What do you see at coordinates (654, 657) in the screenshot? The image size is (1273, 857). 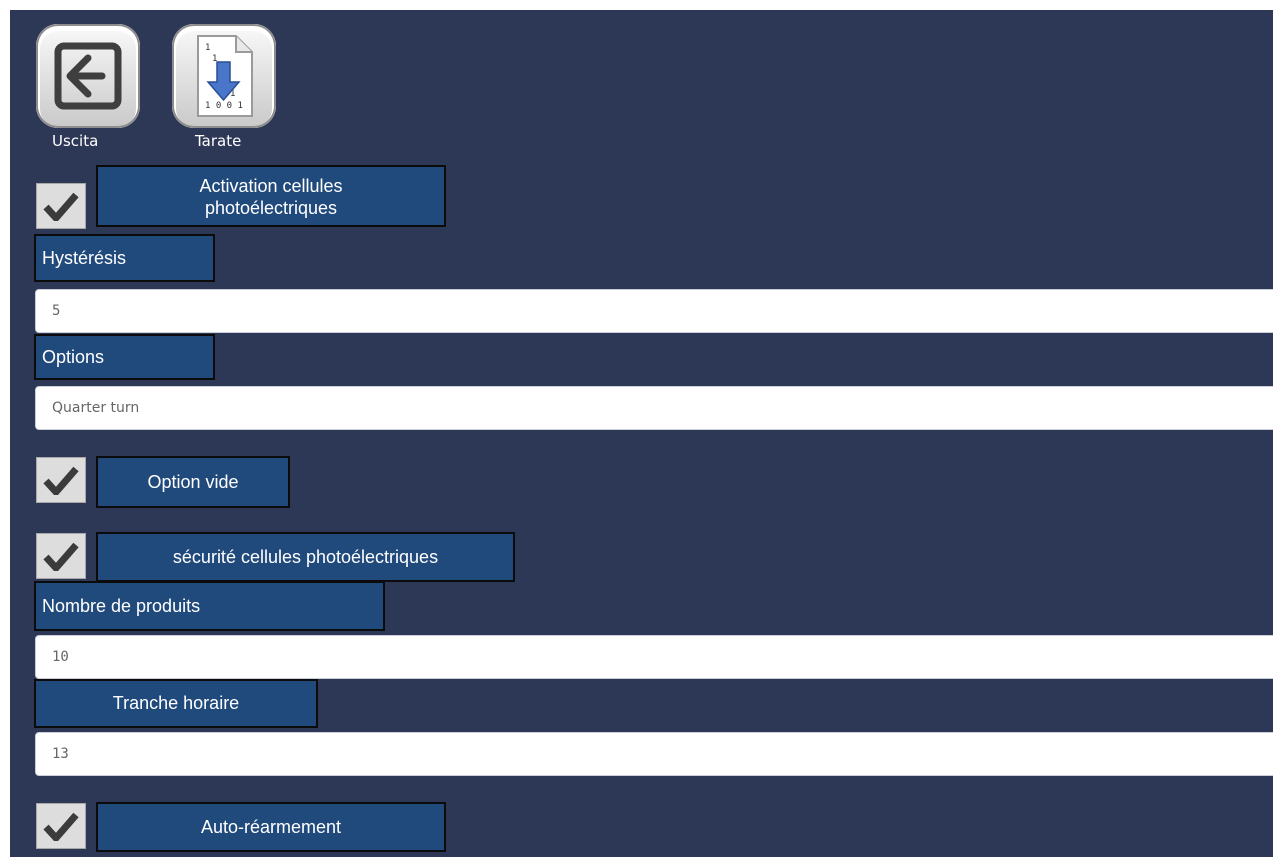 I see `nombre-field: 10` at bounding box center [654, 657].